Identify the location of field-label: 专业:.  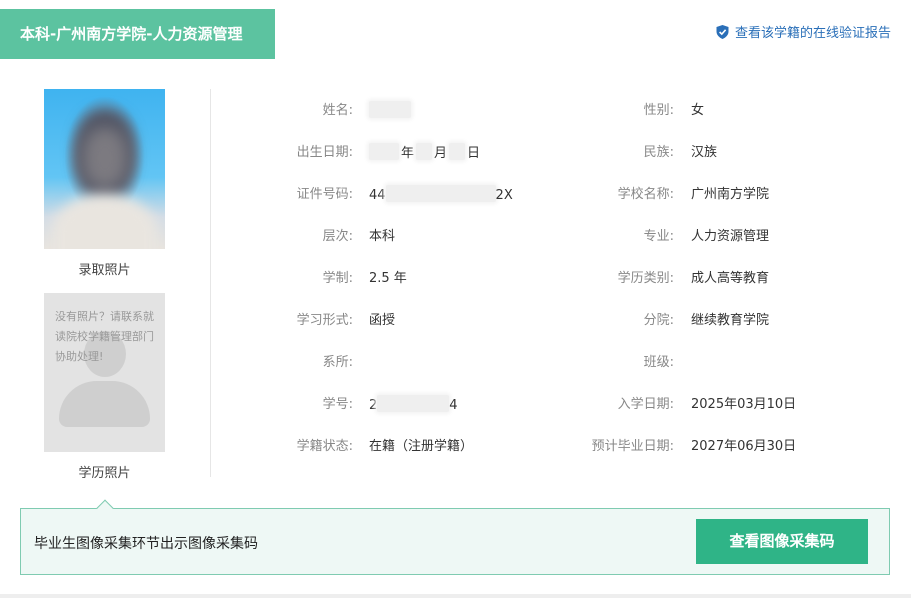
(658, 236).